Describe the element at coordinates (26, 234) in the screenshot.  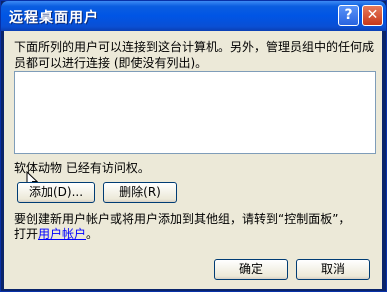
I see `info-text-prefix: 打开` at that location.